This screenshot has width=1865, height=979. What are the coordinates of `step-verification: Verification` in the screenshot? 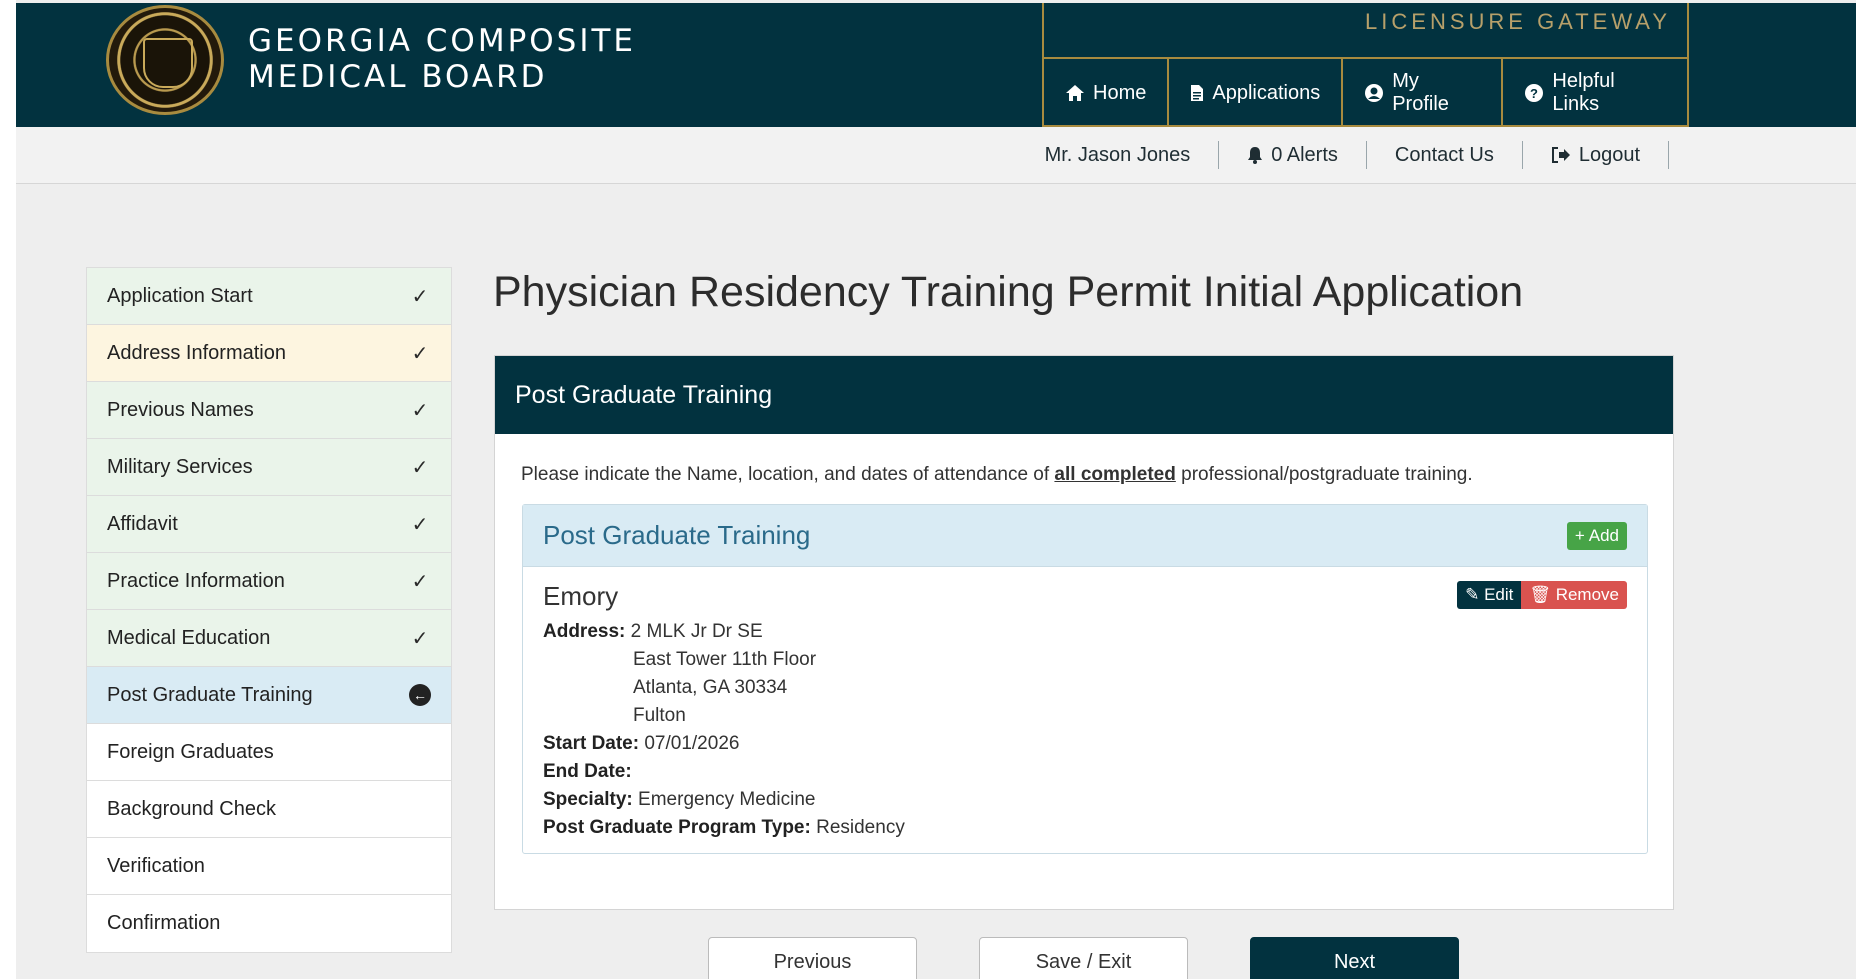 It's located at (269, 866).